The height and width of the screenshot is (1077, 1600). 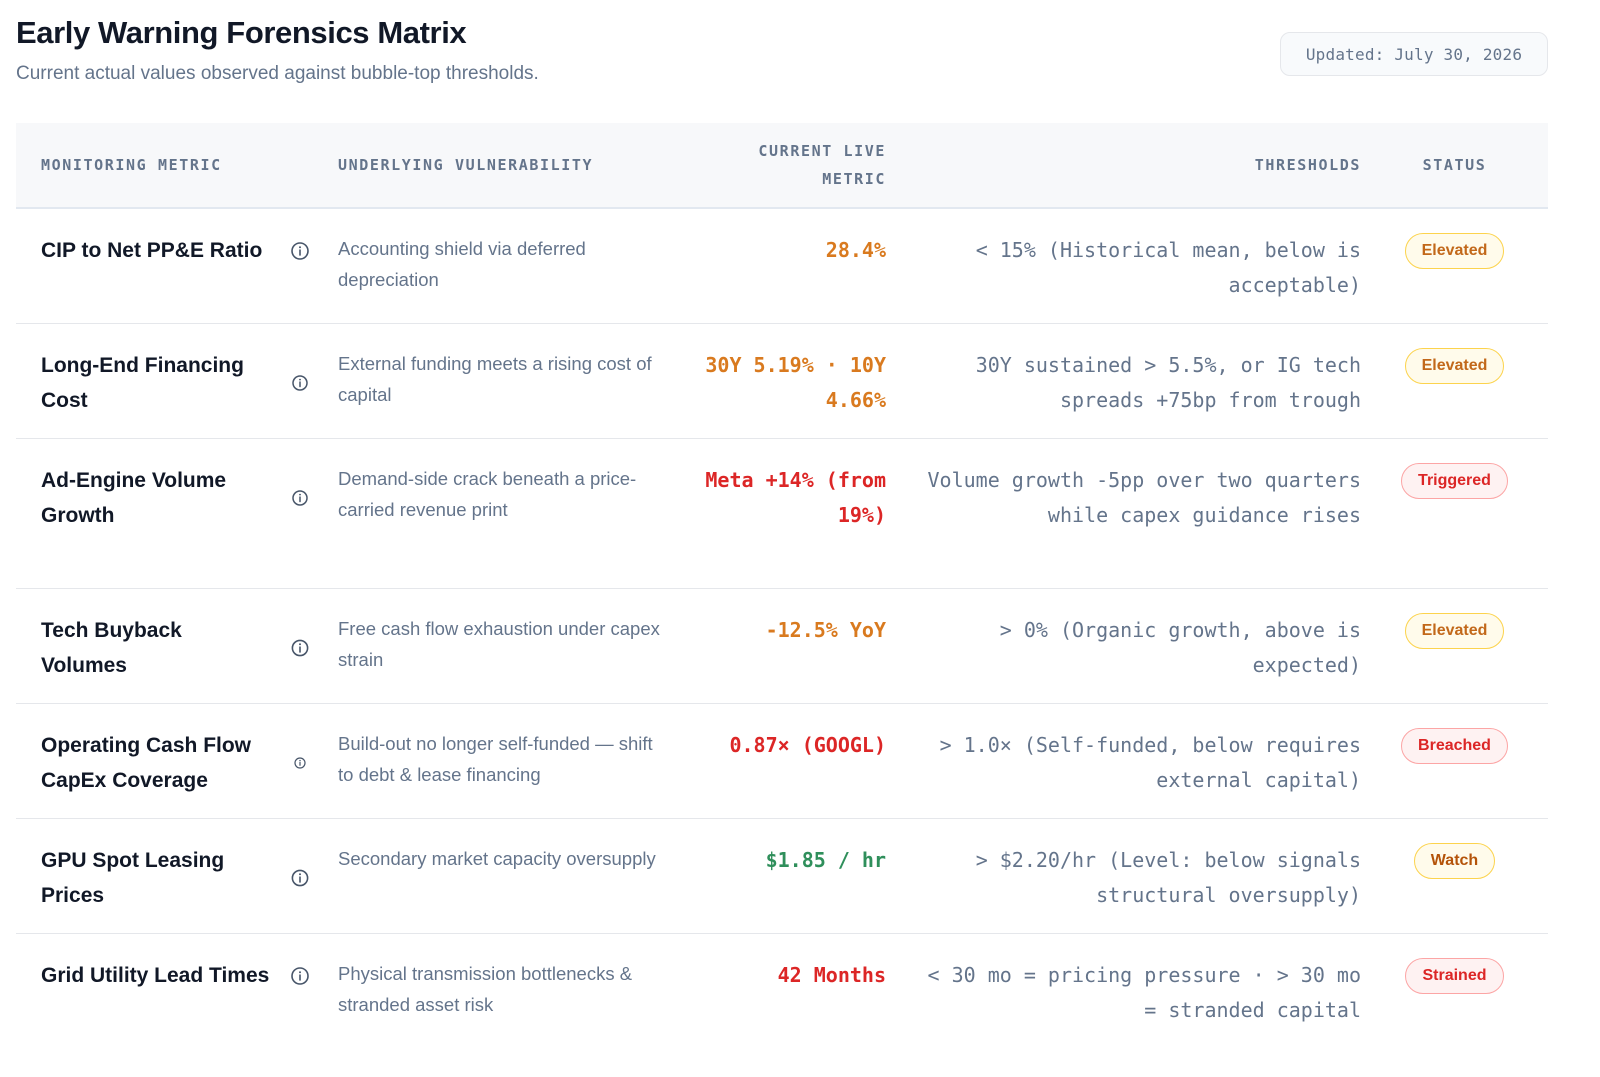 I want to click on metric-cell: Tech Buyback Volumes, so click(x=177, y=636).